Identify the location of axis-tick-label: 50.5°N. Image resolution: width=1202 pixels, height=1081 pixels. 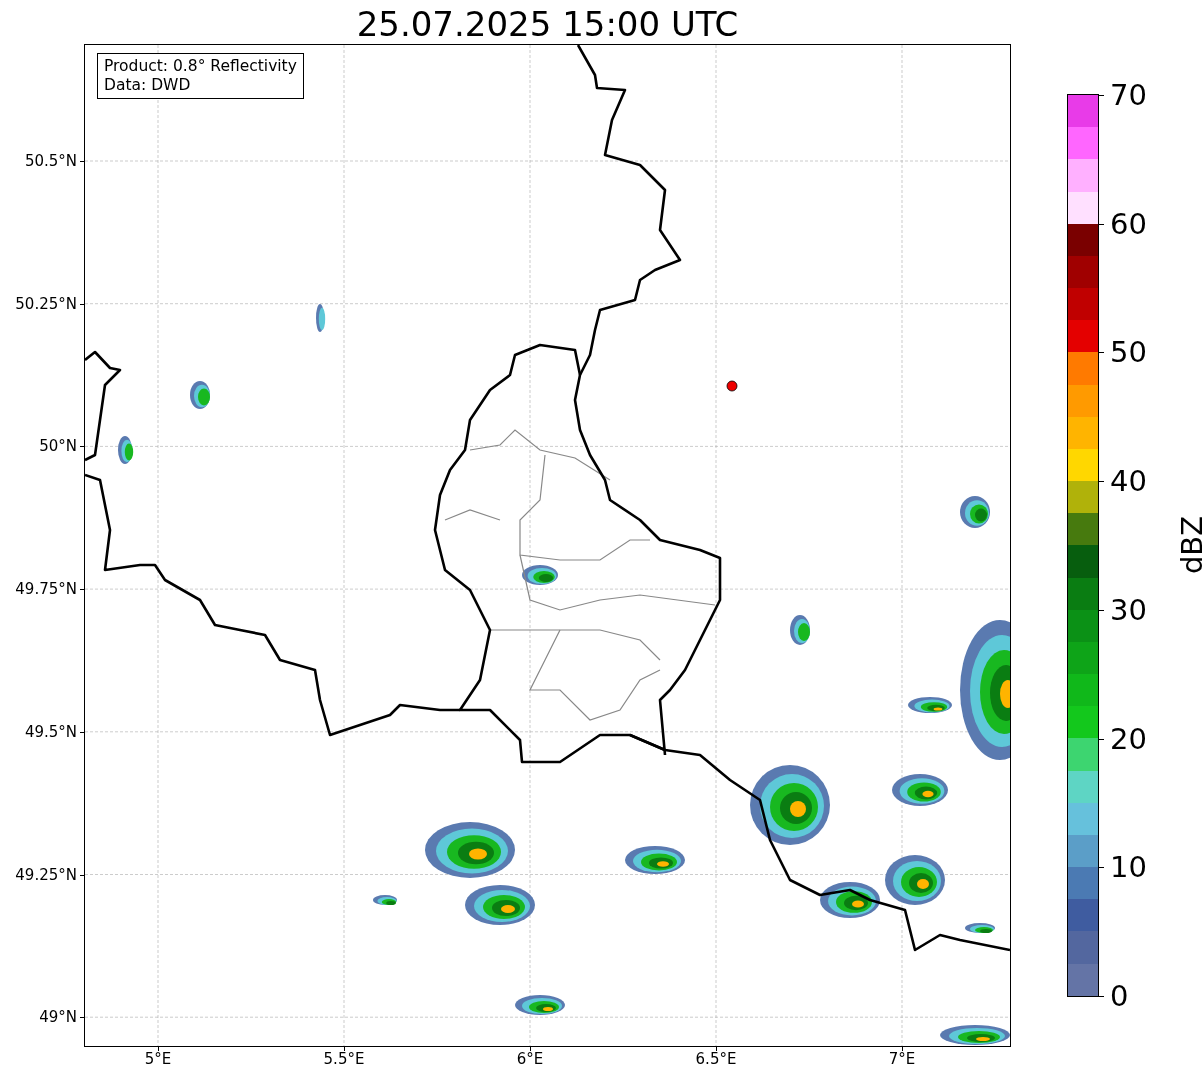
(50, 161).